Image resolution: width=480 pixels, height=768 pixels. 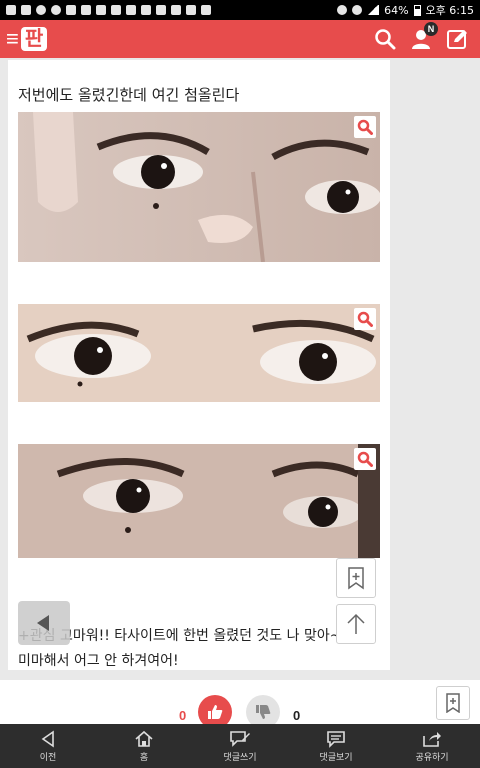 I want to click on nav-share: 공유하기, so click(x=432, y=746).